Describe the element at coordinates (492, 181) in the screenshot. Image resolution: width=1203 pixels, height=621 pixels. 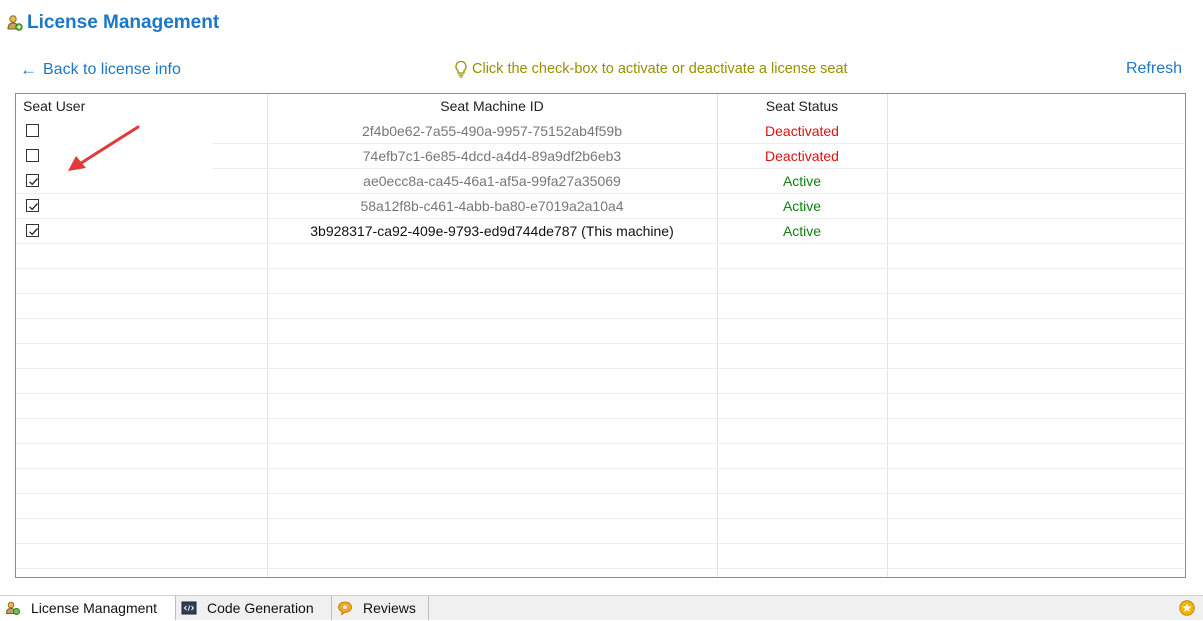
I see `seat-machine-id: ae0ecc8a-ca45-46a1-af5a-99fa27a35069` at that location.